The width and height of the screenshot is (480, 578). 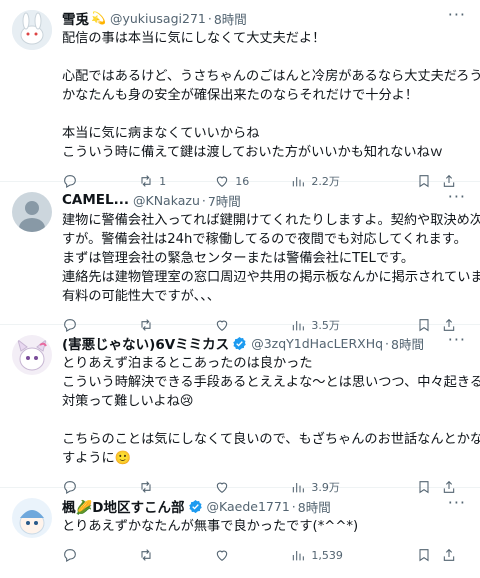 What do you see at coordinates (146, 555) in the screenshot?
I see `repost-icon` at bounding box center [146, 555].